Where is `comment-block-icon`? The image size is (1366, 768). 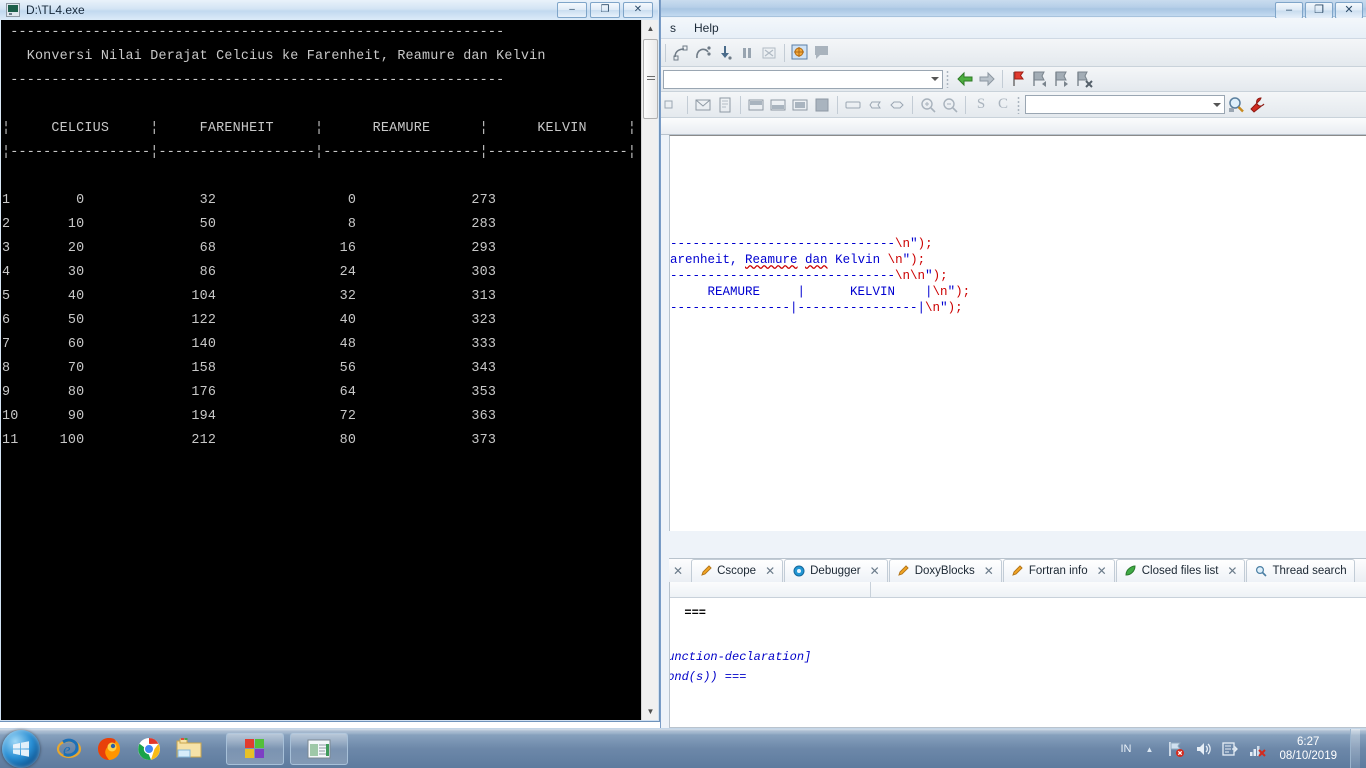
comment-block-icon is located at coordinates (725, 105).